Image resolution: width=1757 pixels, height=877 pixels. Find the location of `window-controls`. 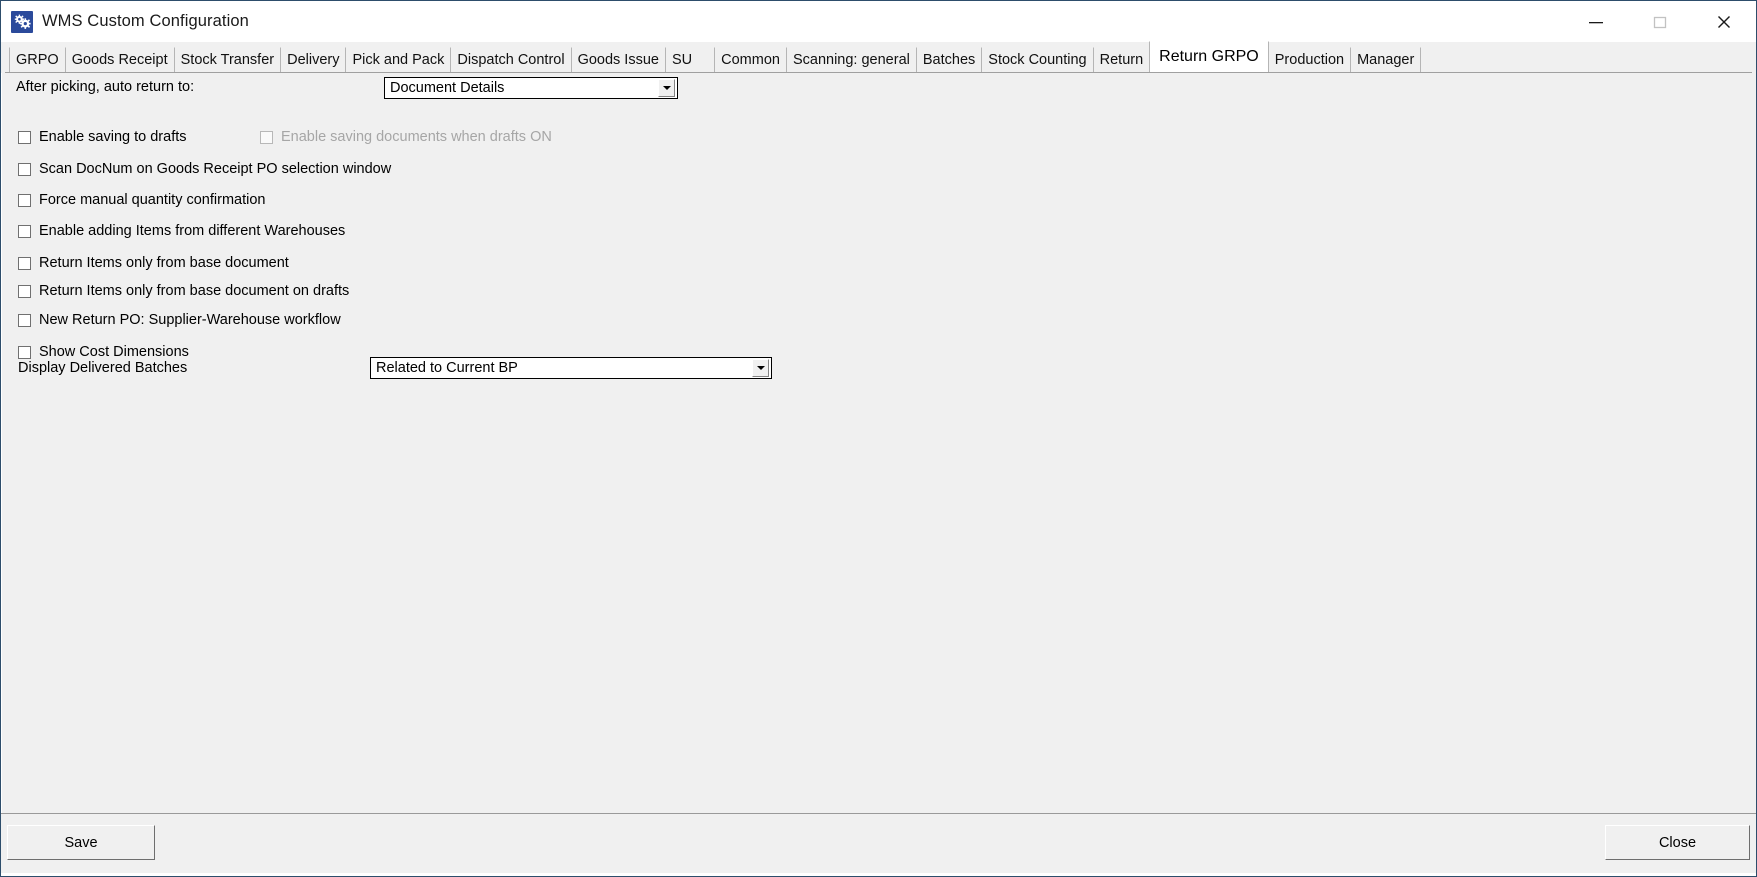

window-controls is located at coordinates (1660, 21).